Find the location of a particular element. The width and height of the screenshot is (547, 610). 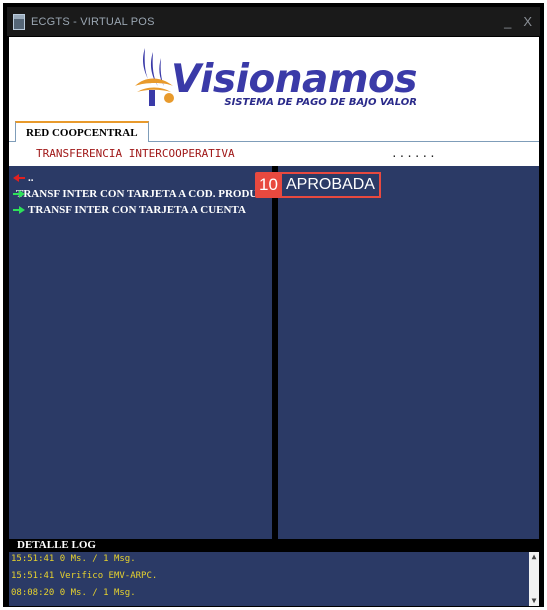

scroll-down-icon: ▼ is located at coordinates (534, 601).